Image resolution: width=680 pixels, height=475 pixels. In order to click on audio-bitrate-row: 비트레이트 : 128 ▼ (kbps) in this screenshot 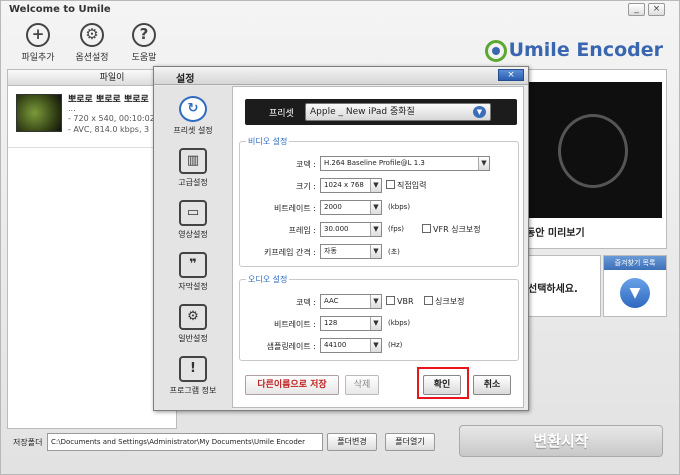, I will do `click(380, 324)`.